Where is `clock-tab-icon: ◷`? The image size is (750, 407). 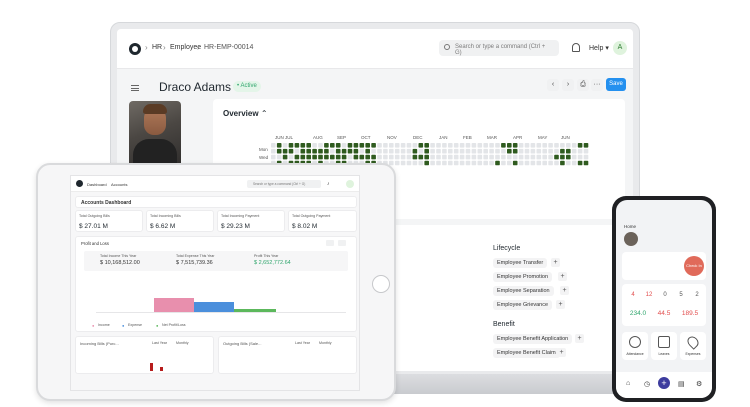 clock-tab-icon: ◷ is located at coordinates (647, 384).